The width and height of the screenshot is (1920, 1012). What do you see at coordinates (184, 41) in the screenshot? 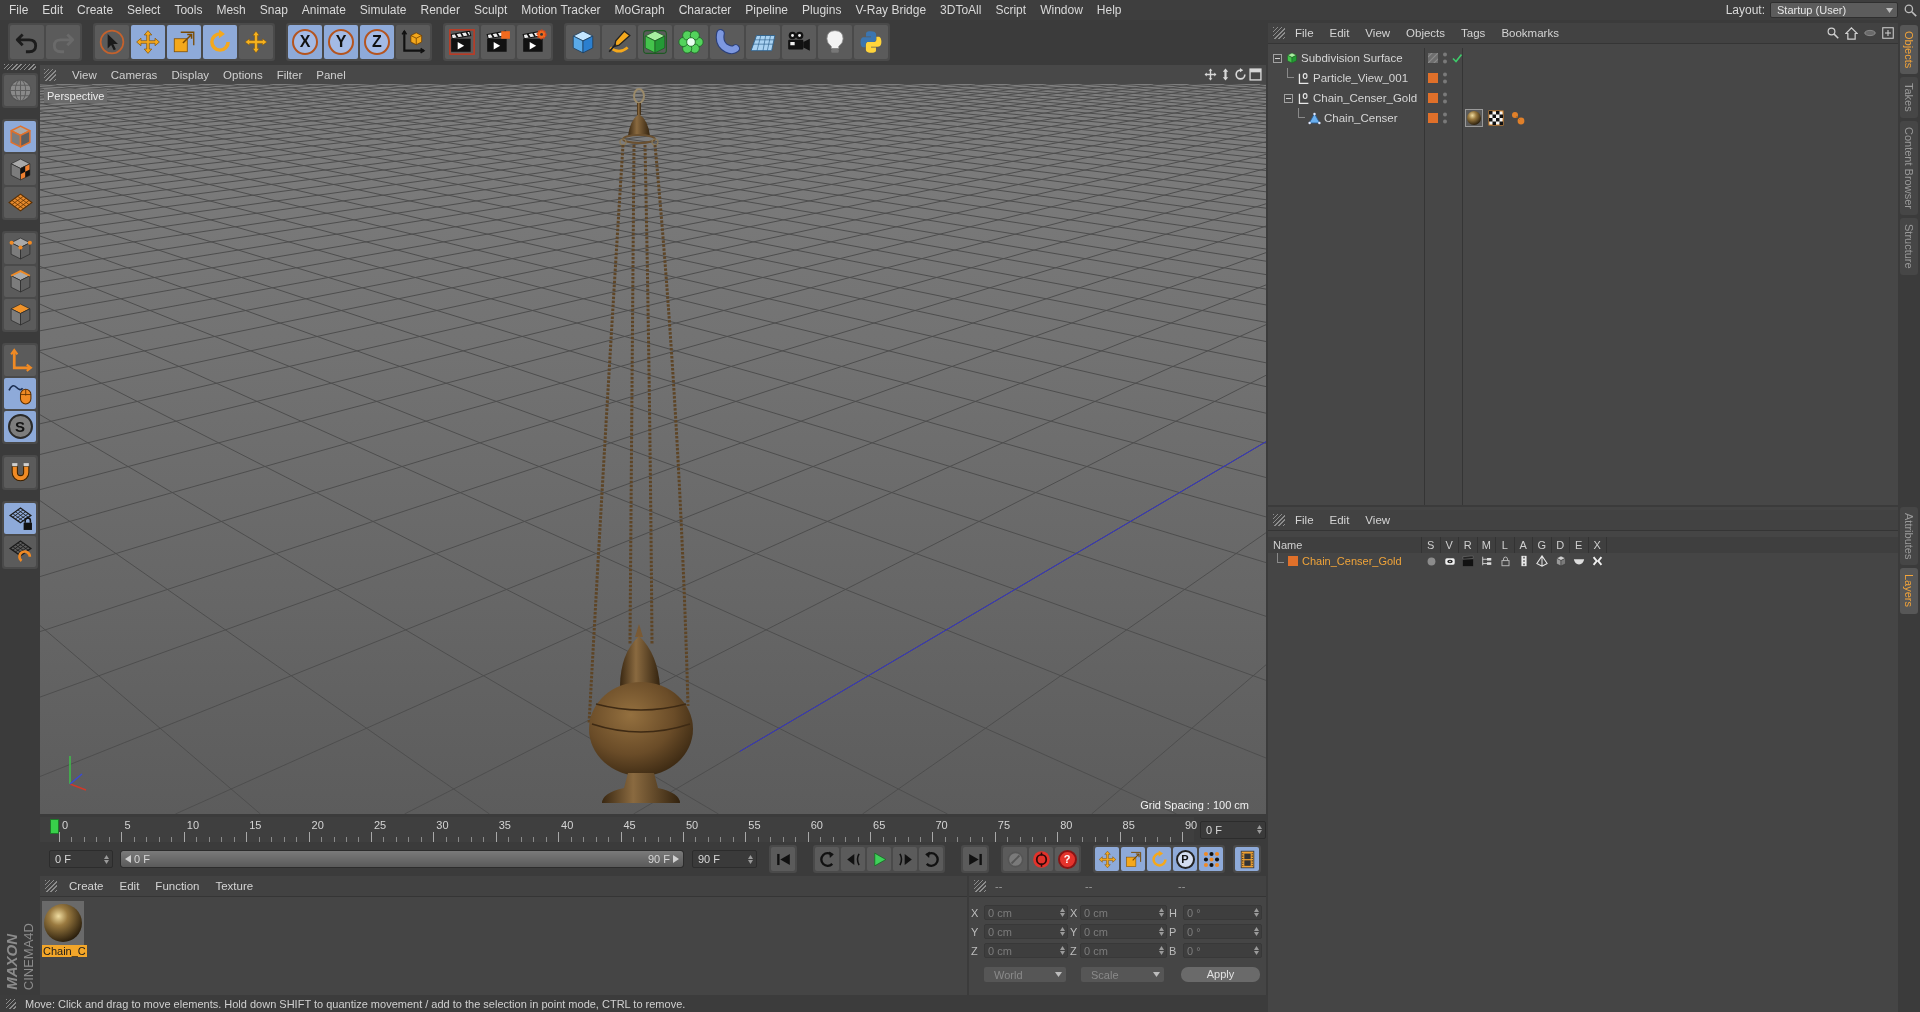
I see `scale-tool-button` at bounding box center [184, 41].